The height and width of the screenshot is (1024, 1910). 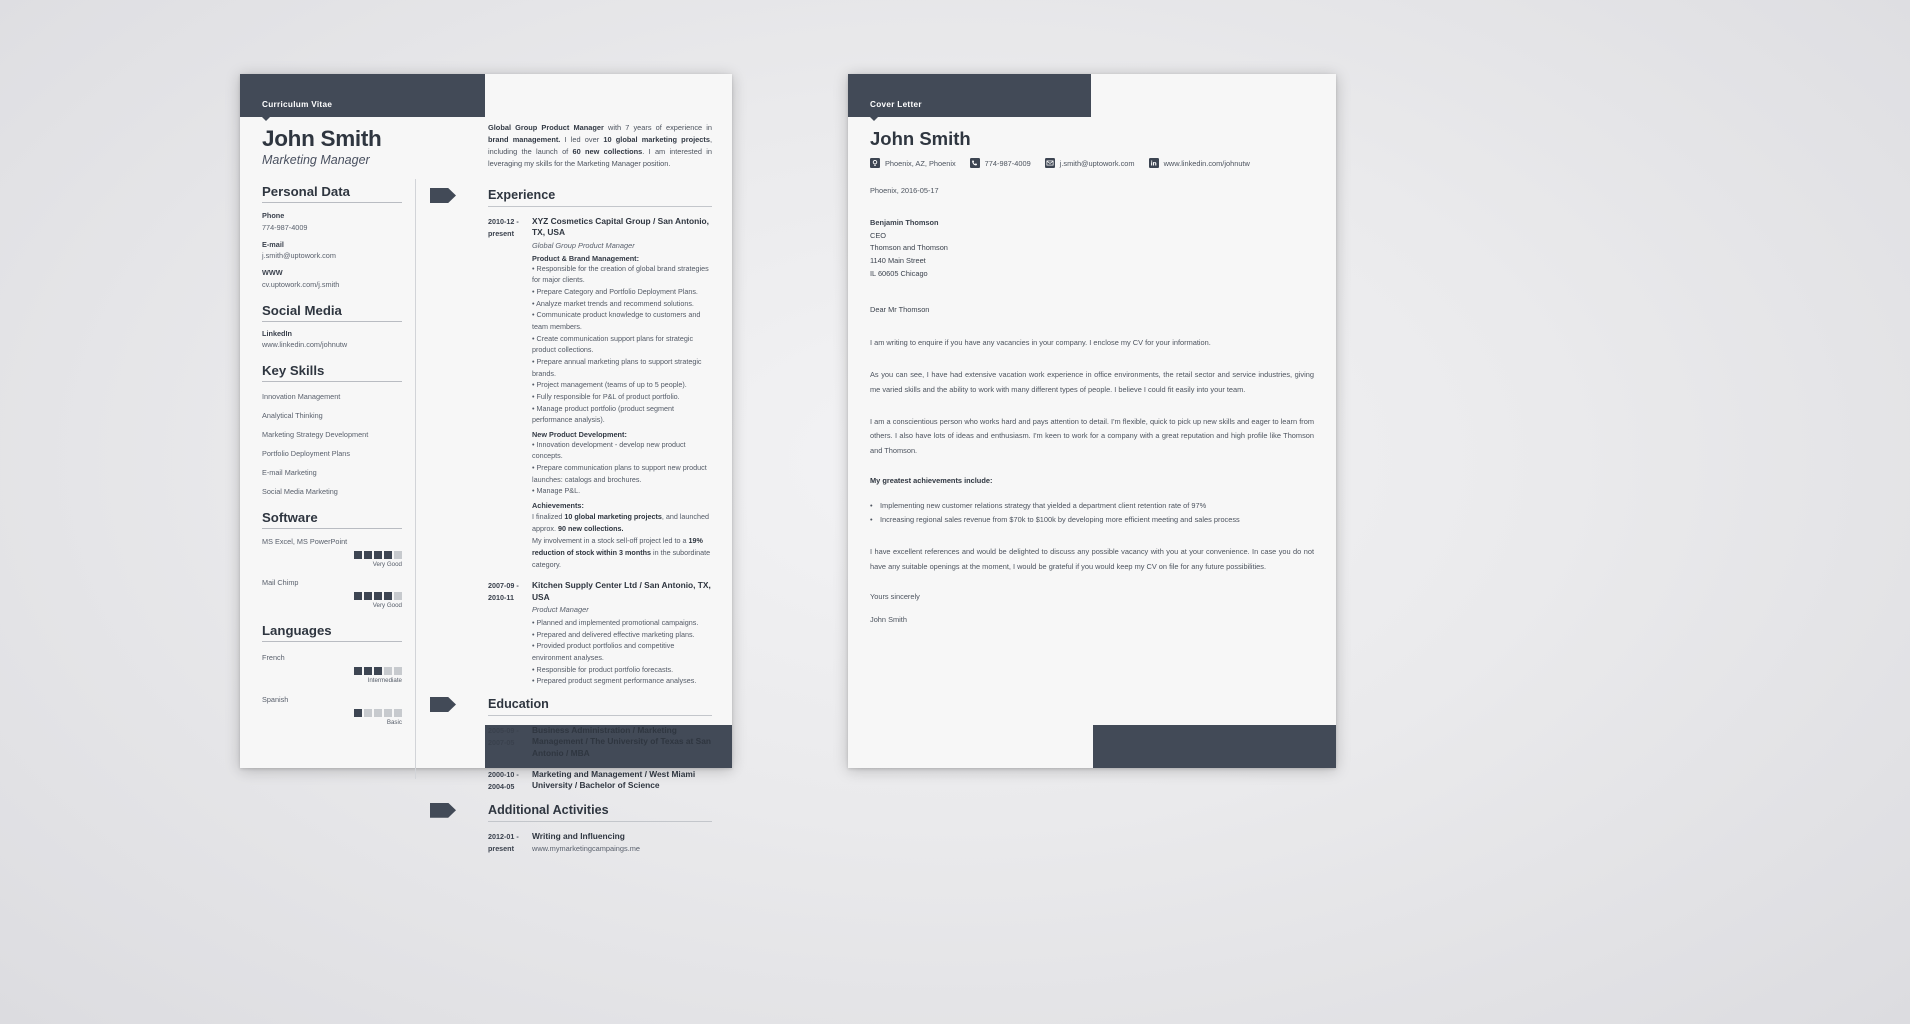 I want to click on entry-date: 2010-12 - present, so click(x=503, y=227).